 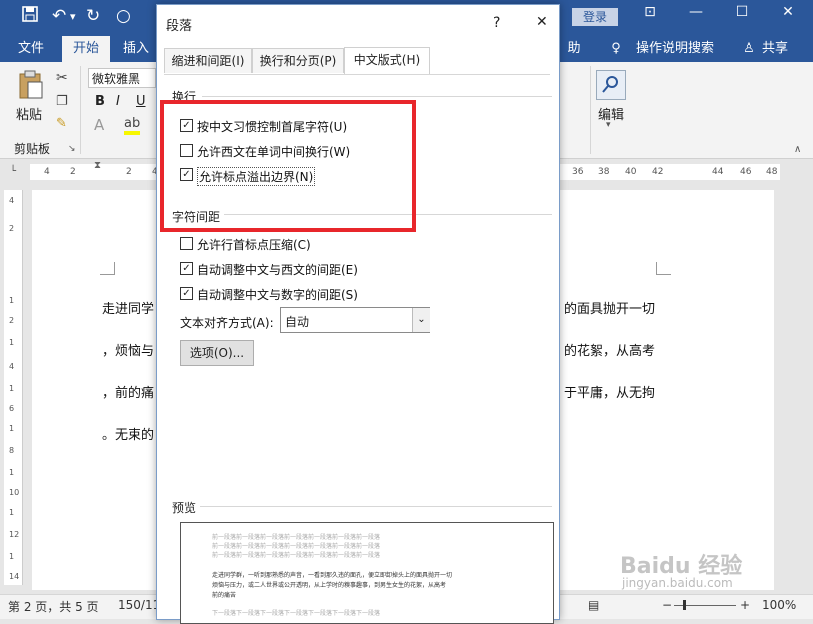 I want to click on page-count: 第 2 页，共 5 页, so click(x=53, y=606).